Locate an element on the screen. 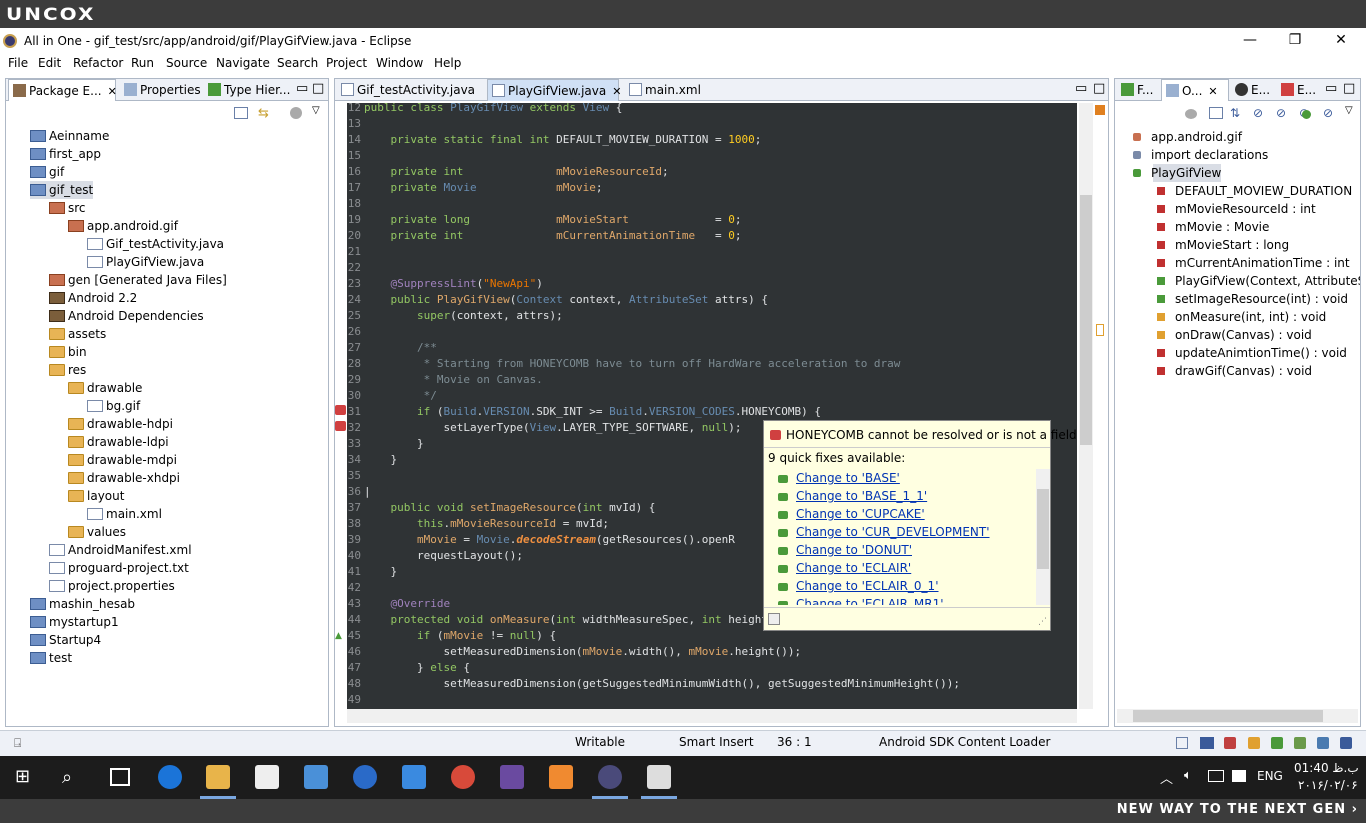  link-with-editor-icon: ⇆ is located at coordinates (263, 113).